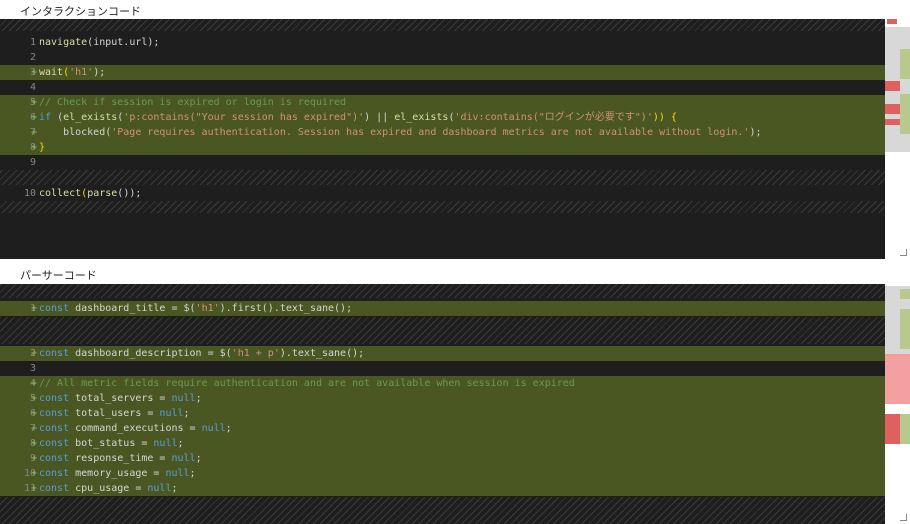  Describe the element at coordinates (442, 42) in the screenshot. I see `code-line: 1 navigate(input.url);` at that location.